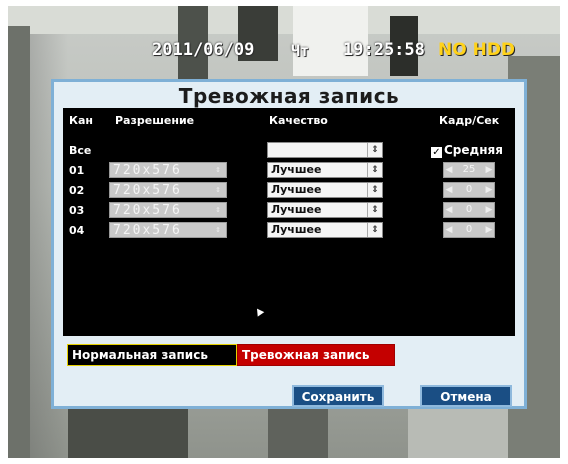  What do you see at coordinates (203, 50) in the screenshot?
I see `osd-date: 2011/06/09` at bounding box center [203, 50].